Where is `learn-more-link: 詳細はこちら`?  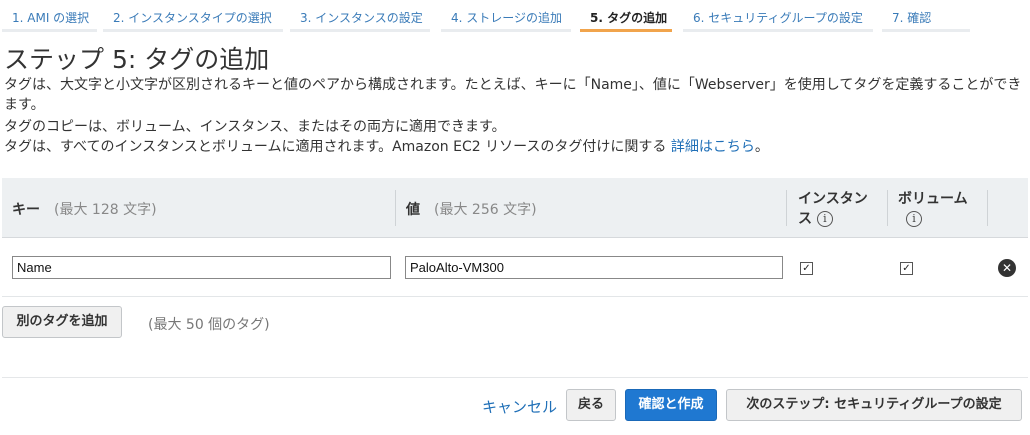 learn-more-link: 詳細はこちら is located at coordinates (713, 147).